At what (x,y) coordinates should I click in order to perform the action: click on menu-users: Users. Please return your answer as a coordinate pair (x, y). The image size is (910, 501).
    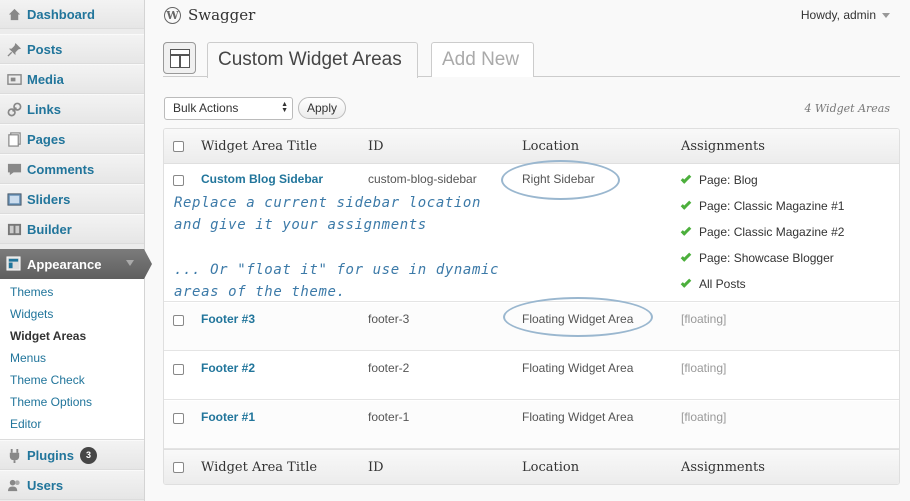
    Looking at the image, I should click on (72, 485).